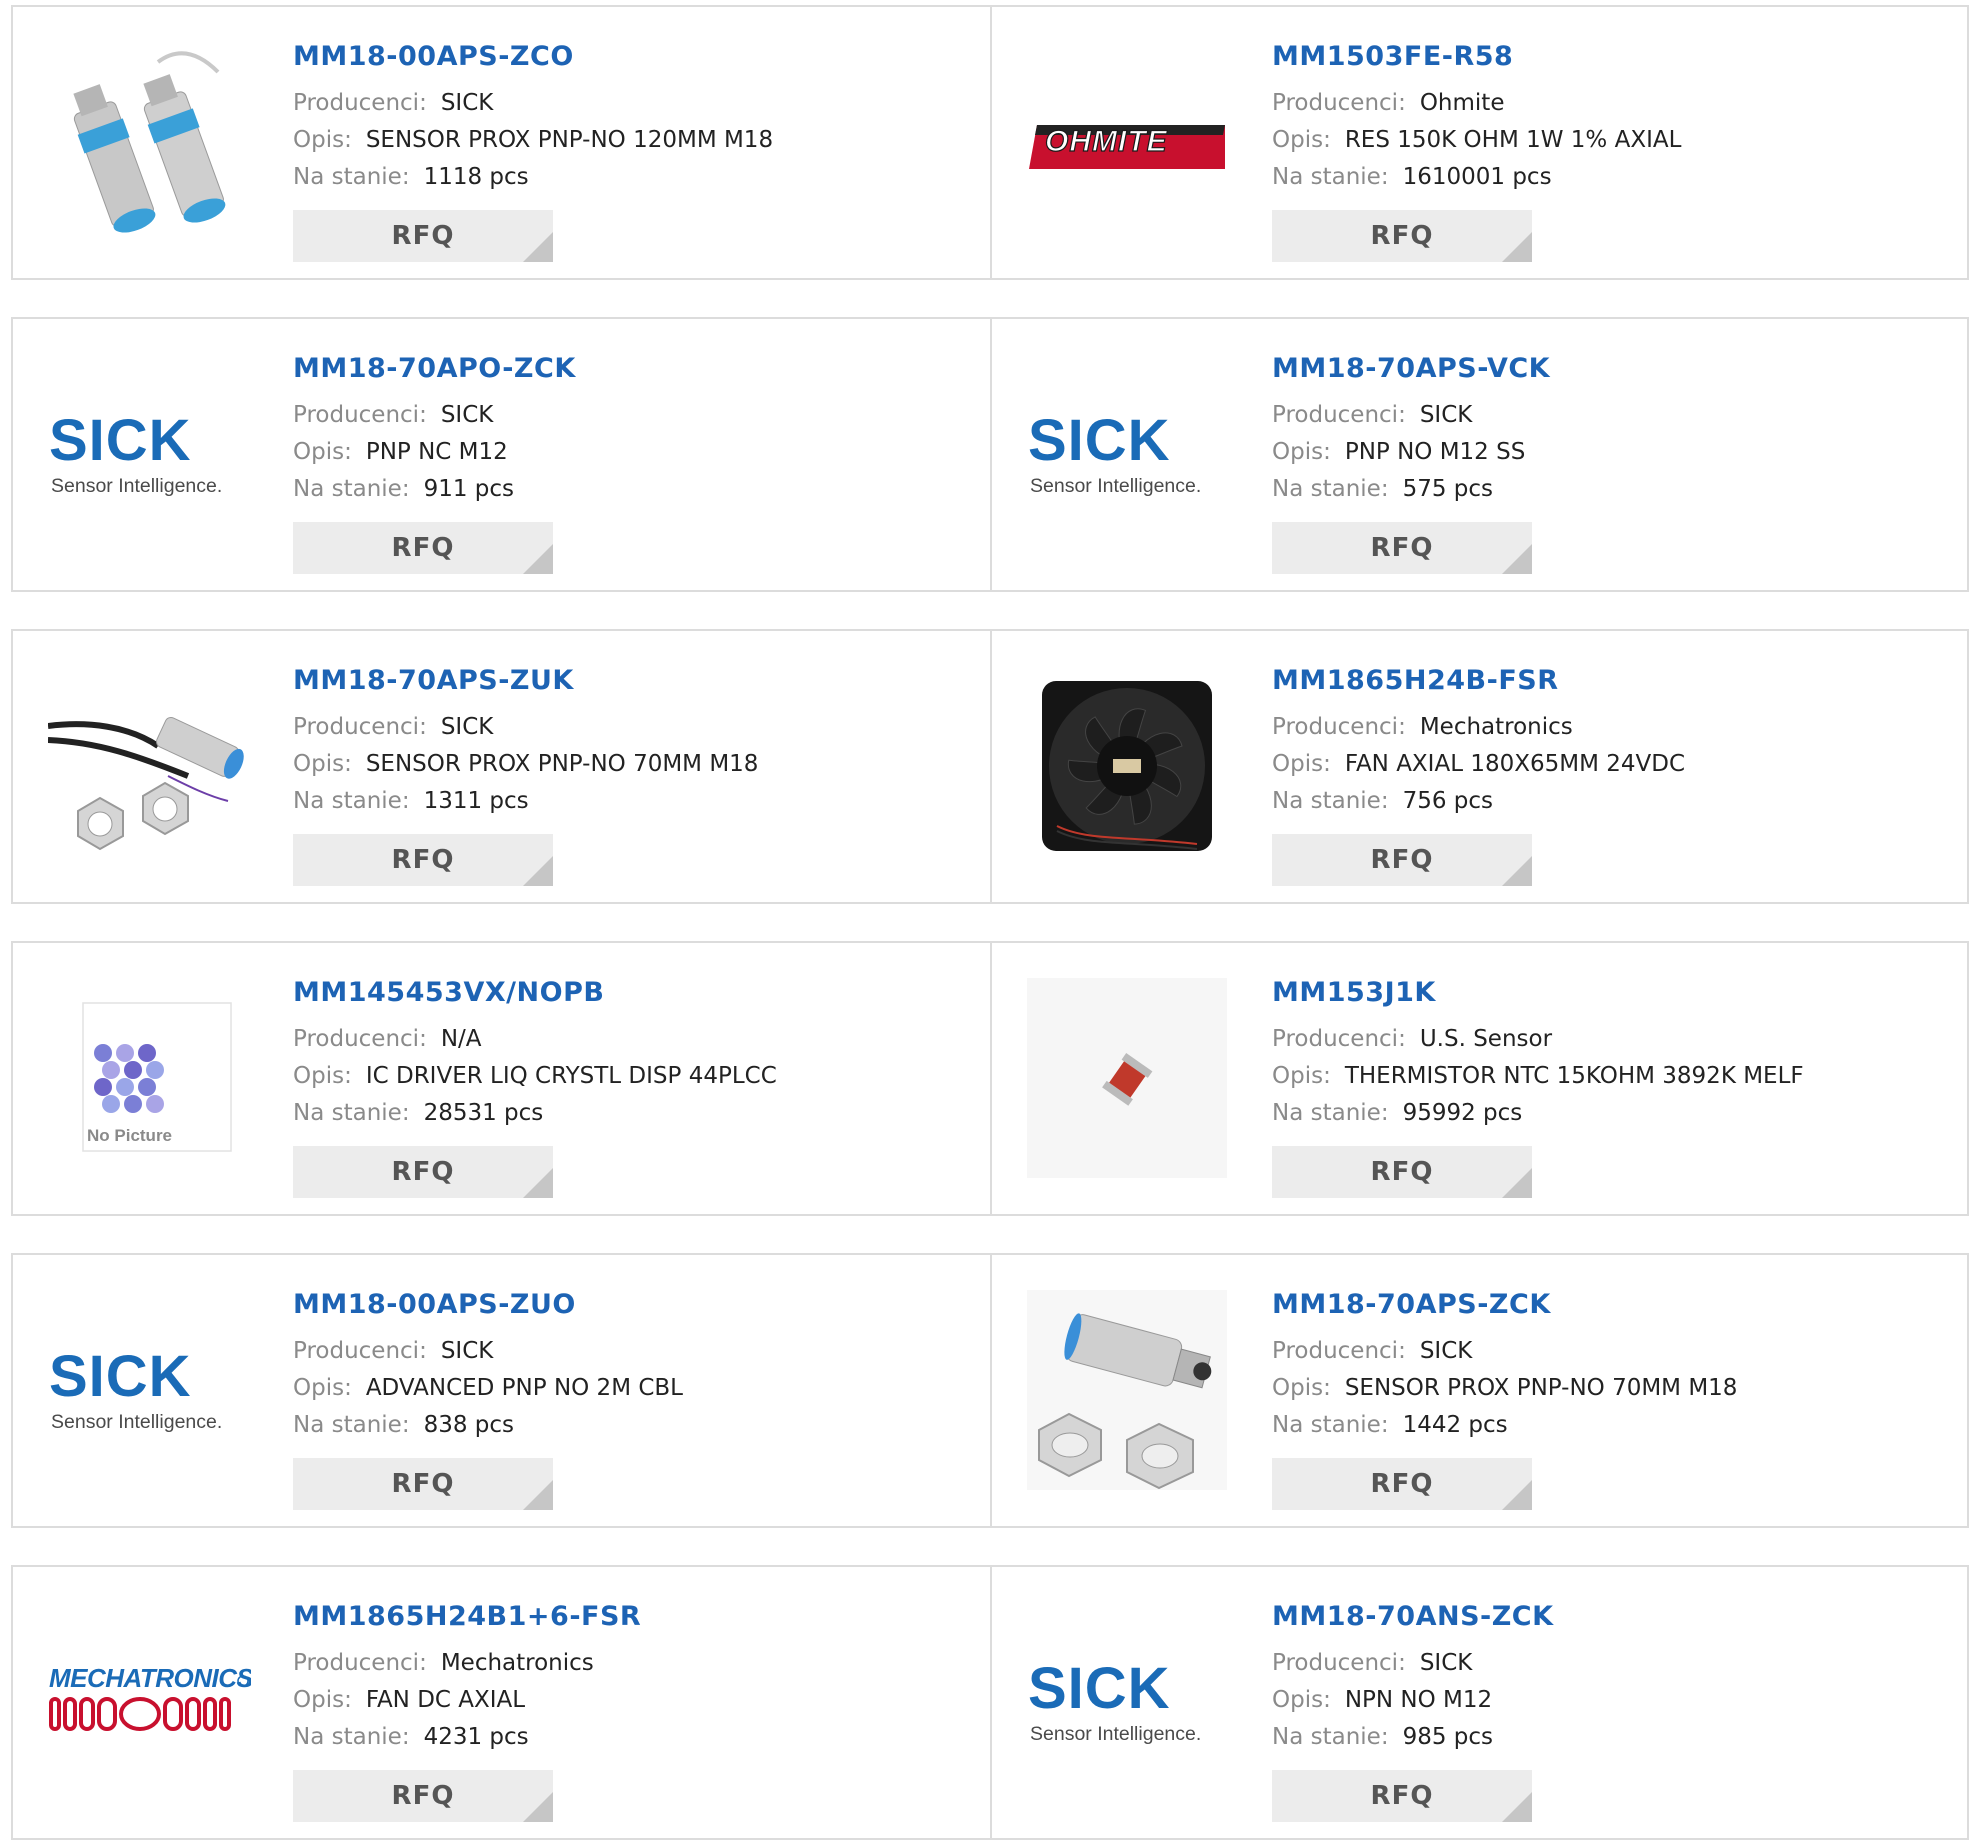 This screenshot has height=1840, width=1972. I want to click on product-image: OHMITE, so click(1127, 142).